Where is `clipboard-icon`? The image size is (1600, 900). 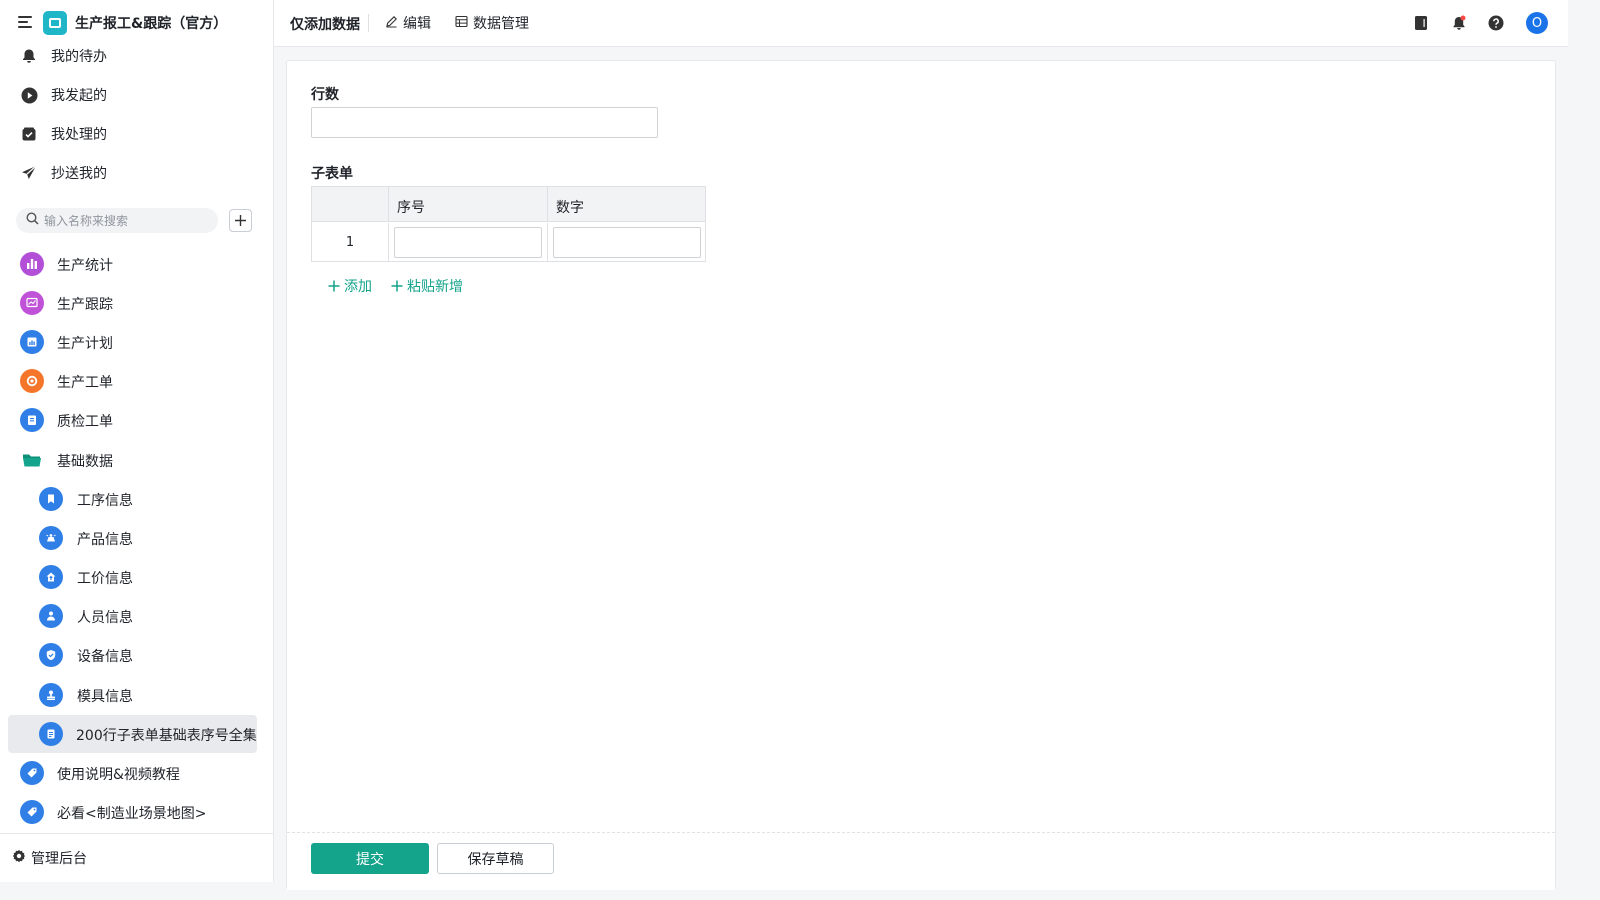
clipboard-icon is located at coordinates (32, 420).